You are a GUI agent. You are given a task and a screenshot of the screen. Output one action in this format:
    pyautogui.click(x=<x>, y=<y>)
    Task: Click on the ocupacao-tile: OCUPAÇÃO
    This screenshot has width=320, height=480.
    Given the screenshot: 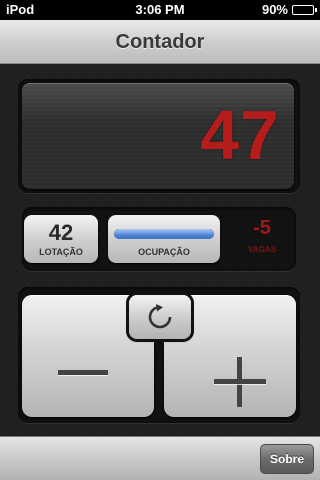 What is the action you would take?
    pyautogui.click(x=164, y=239)
    